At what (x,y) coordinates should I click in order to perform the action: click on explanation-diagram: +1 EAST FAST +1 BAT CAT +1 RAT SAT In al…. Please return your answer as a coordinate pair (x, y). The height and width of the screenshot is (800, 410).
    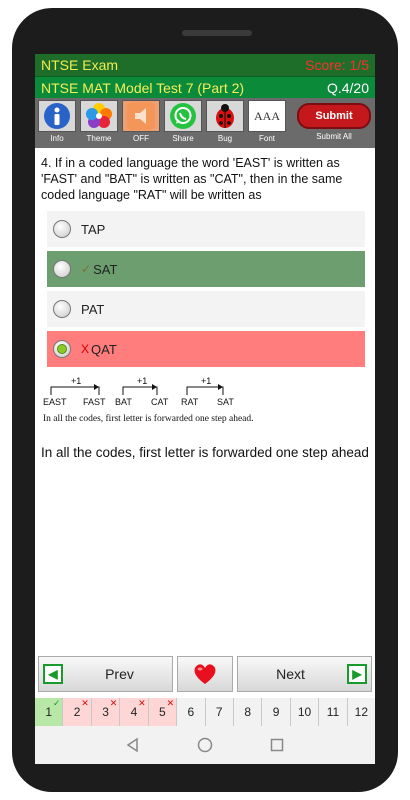
    Looking at the image, I should click on (148, 400).